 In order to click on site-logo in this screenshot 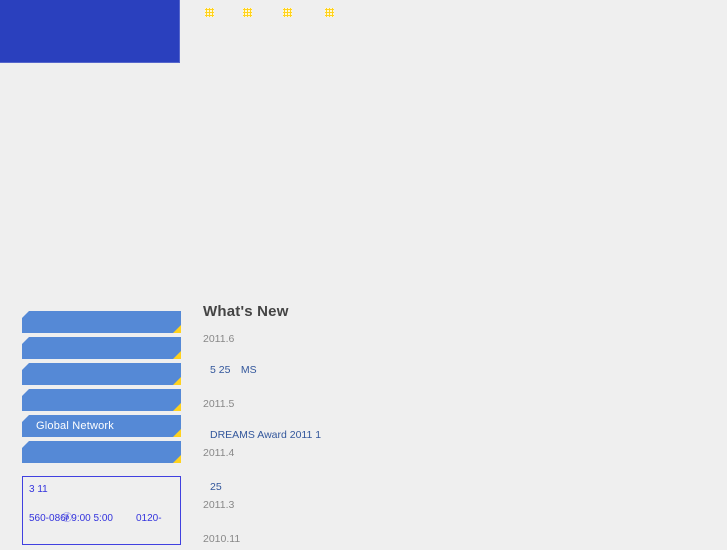, I will do `click(90, 31)`.